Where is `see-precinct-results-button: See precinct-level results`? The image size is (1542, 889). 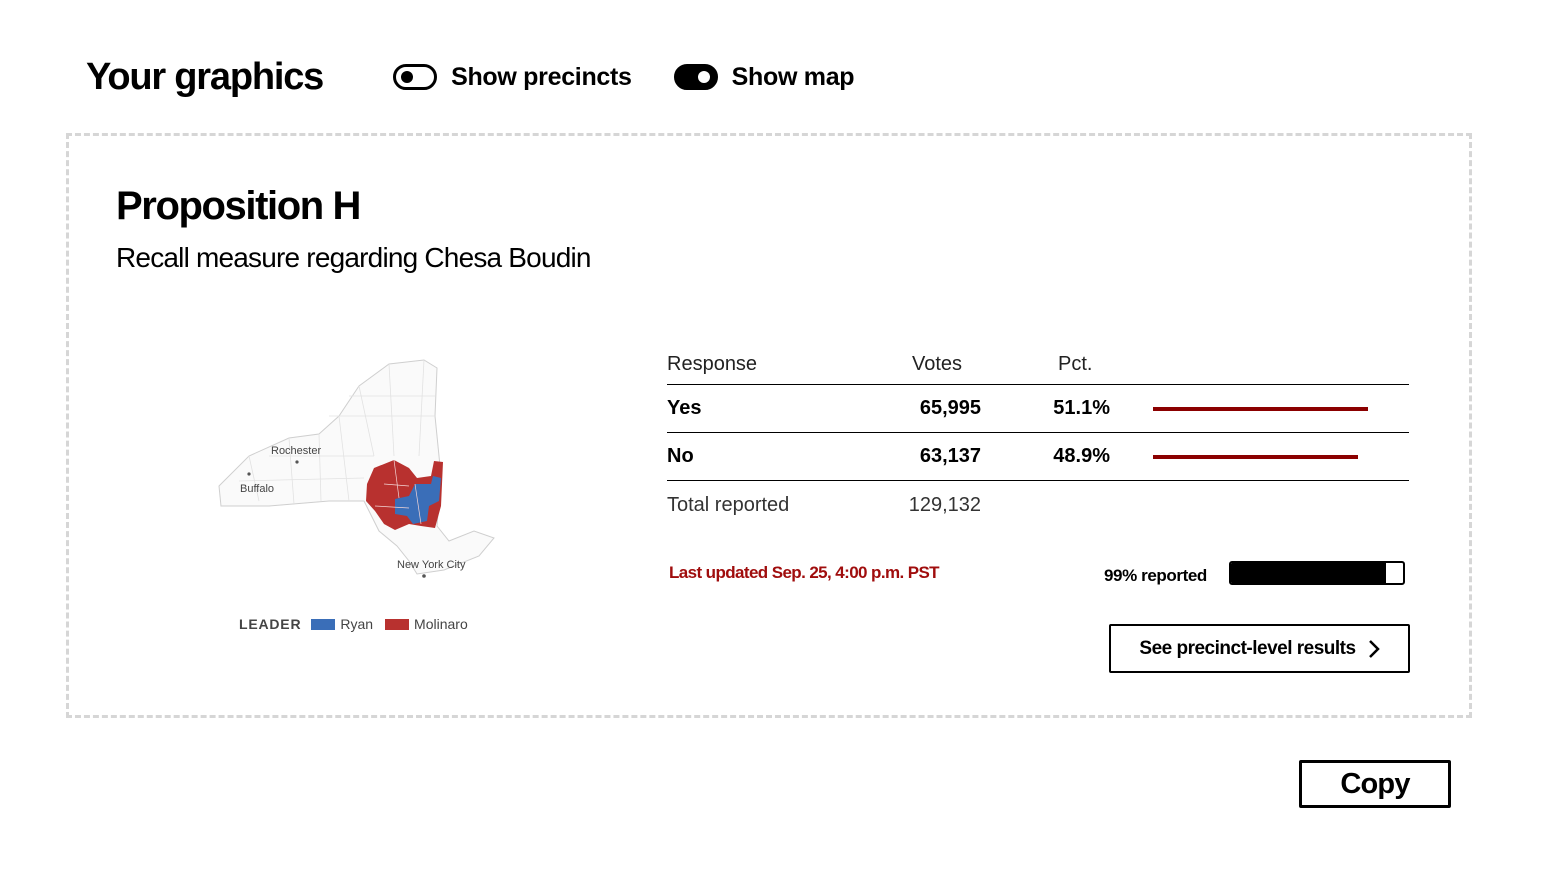
see-precinct-results-button: See precinct-level results is located at coordinates (1259, 648).